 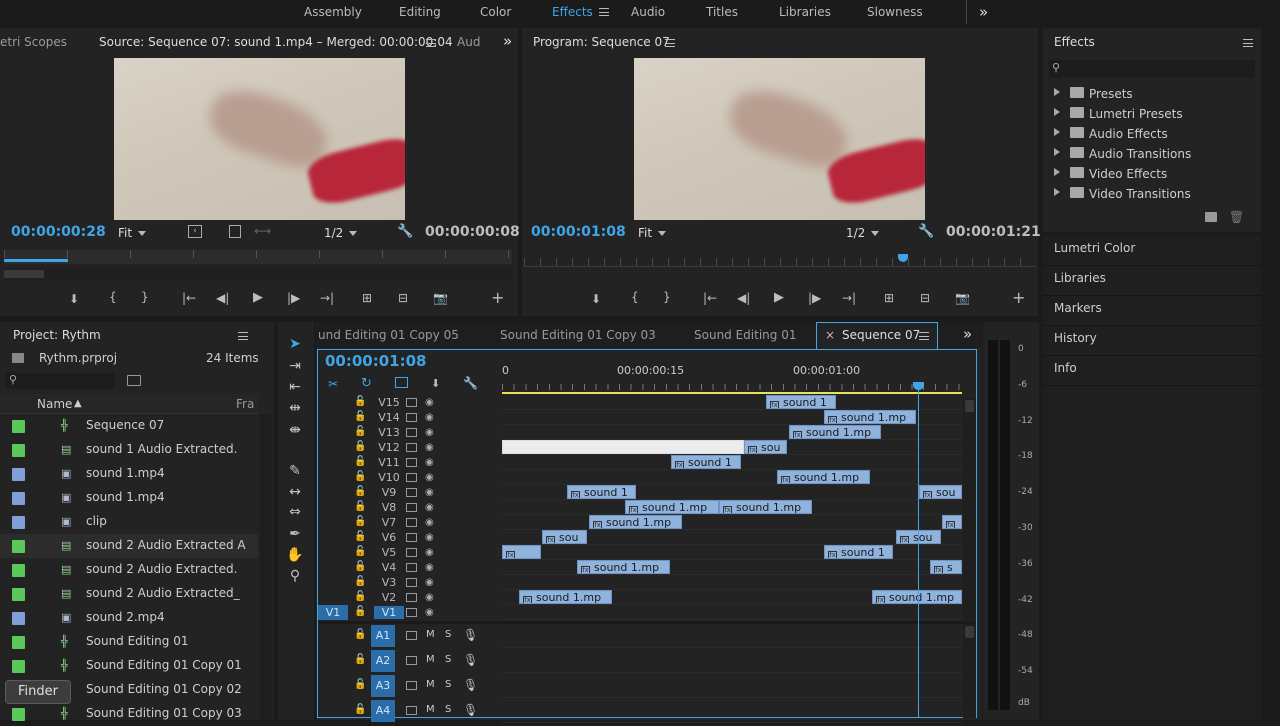 What do you see at coordinates (440, 298) in the screenshot?
I see `export-frame-camera-icon: 📷` at bounding box center [440, 298].